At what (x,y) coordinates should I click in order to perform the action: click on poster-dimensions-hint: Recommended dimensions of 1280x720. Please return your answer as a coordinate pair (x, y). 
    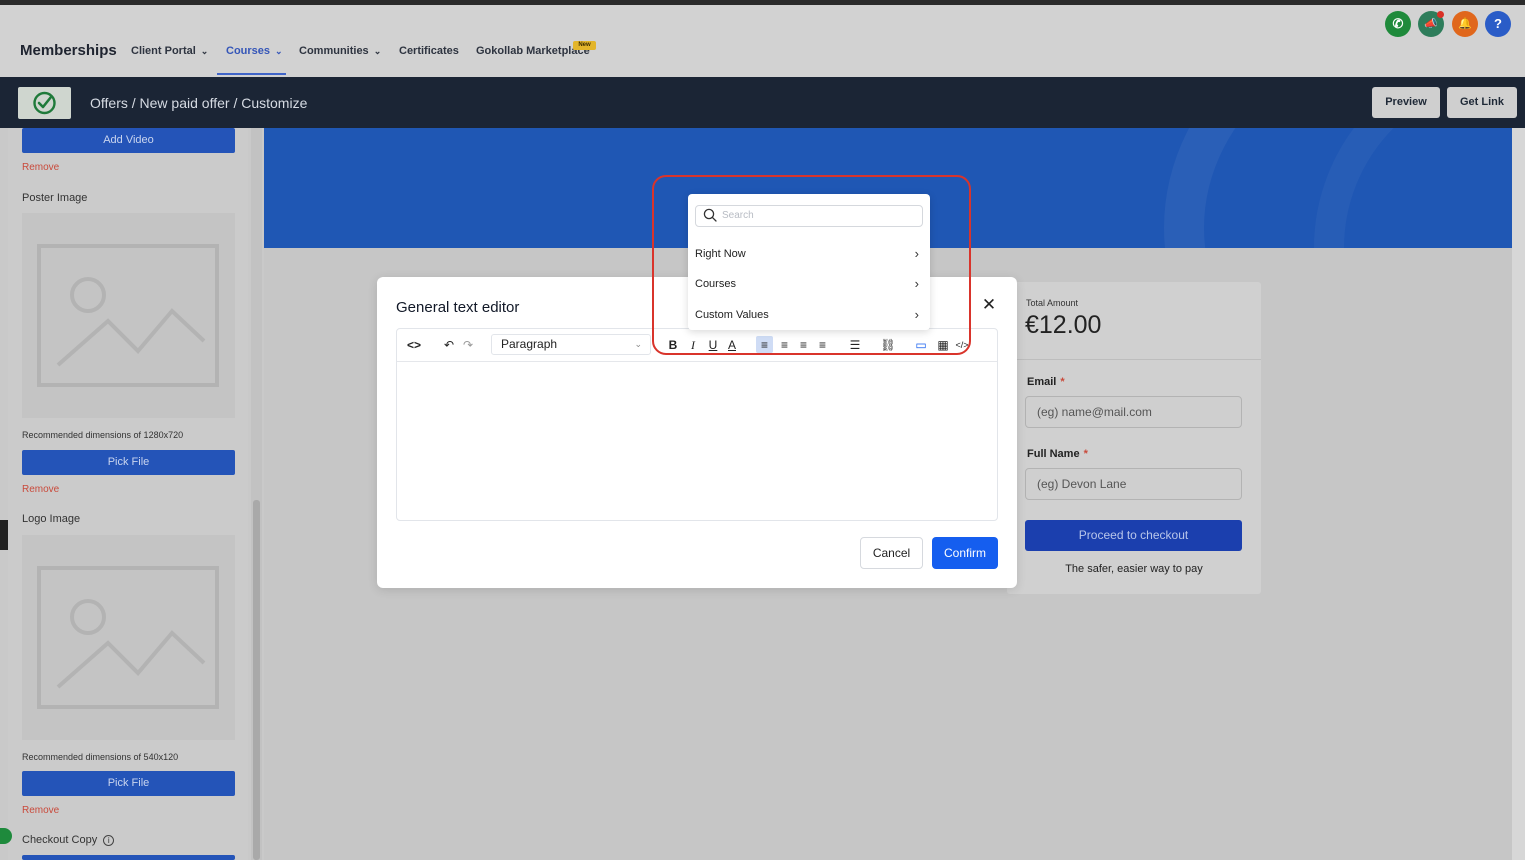
    Looking at the image, I should click on (103, 435).